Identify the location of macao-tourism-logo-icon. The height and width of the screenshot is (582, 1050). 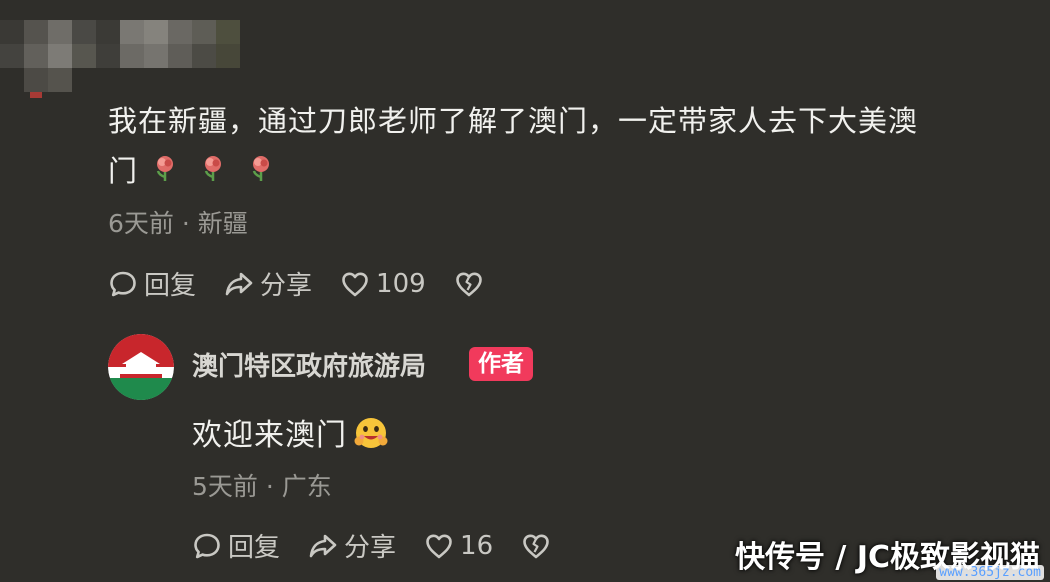
(141, 367).